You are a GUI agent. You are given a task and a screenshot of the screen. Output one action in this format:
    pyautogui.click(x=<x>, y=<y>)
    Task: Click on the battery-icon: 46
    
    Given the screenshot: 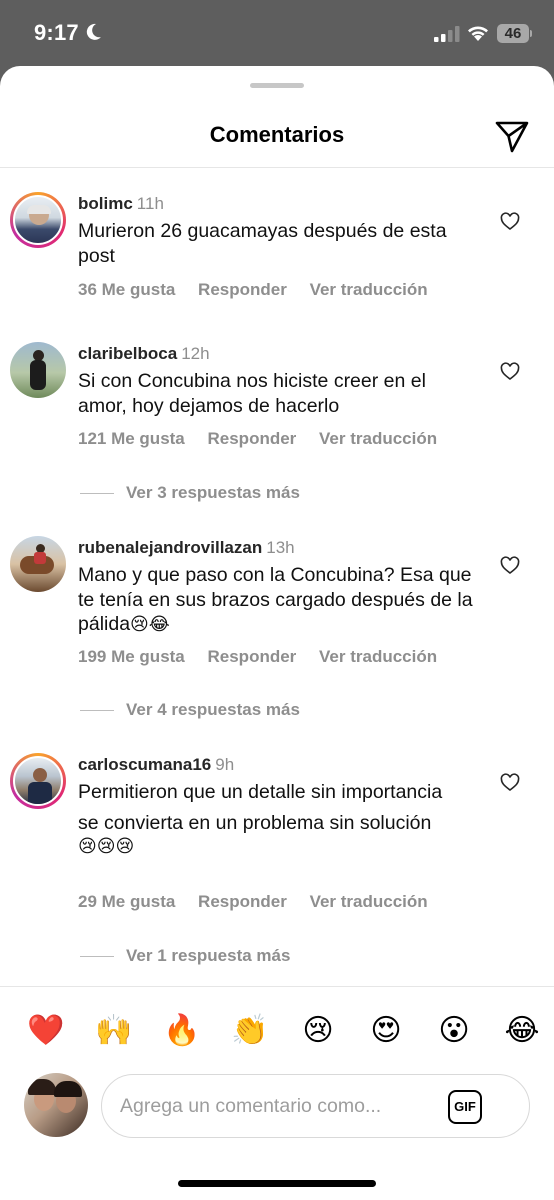 What is the action you would take?
    pyautogui.click(x=514, y=33)
    